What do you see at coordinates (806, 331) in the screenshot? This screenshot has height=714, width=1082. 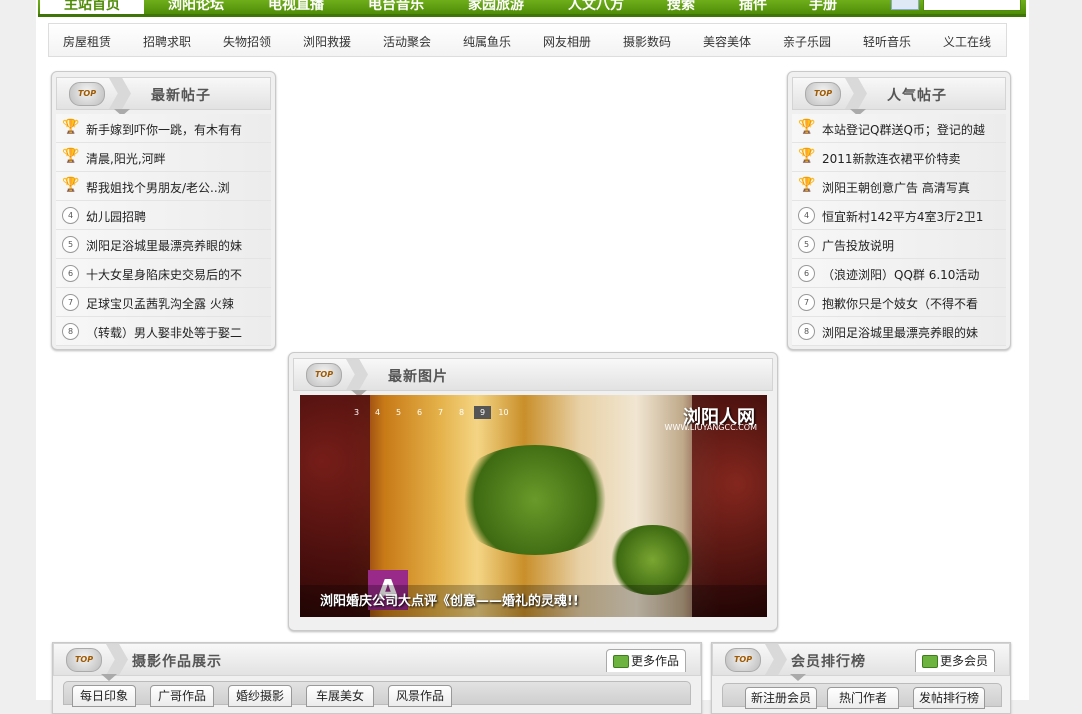 I see `rank-number-icon: 8` at bounding box center [806, 331].